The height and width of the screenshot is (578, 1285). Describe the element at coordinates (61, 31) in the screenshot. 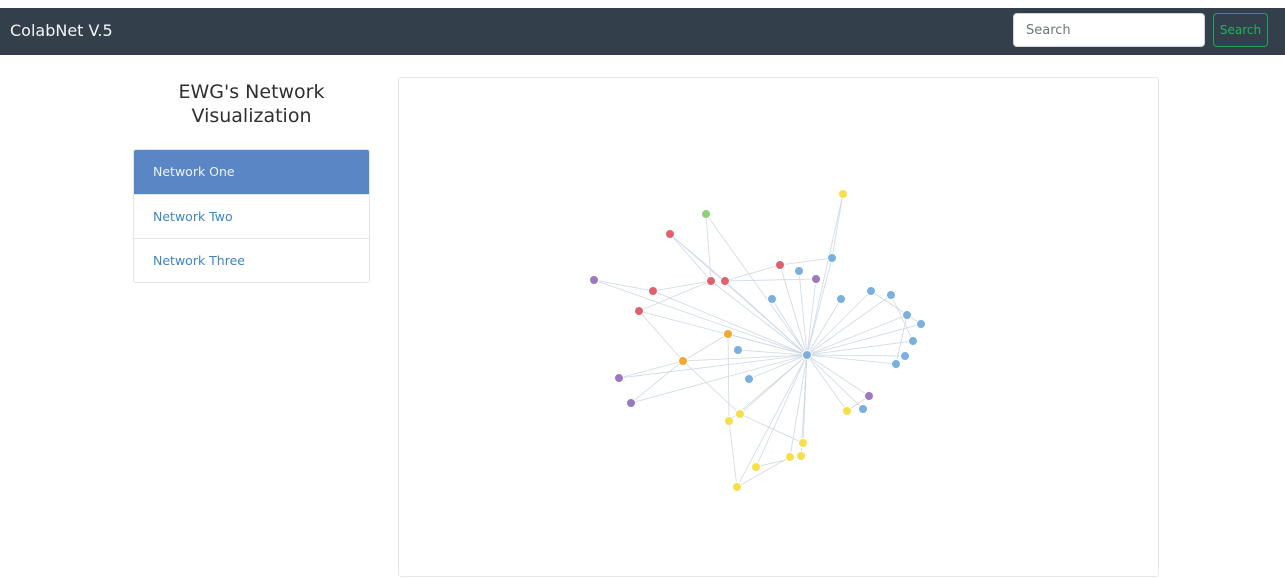

I see `app-brand: ColabNet V.5` at that location.